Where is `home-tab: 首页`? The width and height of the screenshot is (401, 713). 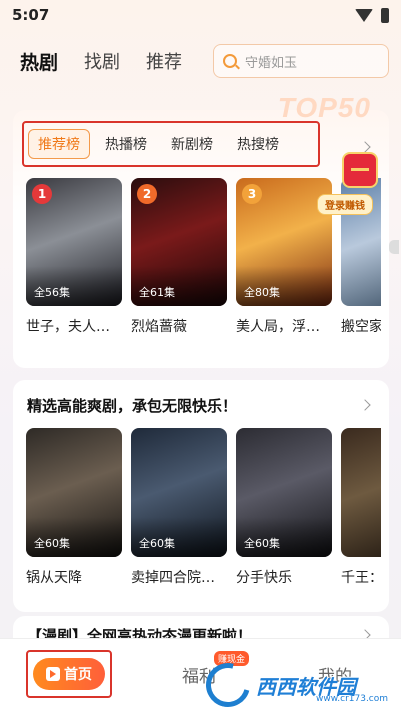 home-tab: 首页 is located at coordinates (69, 674).